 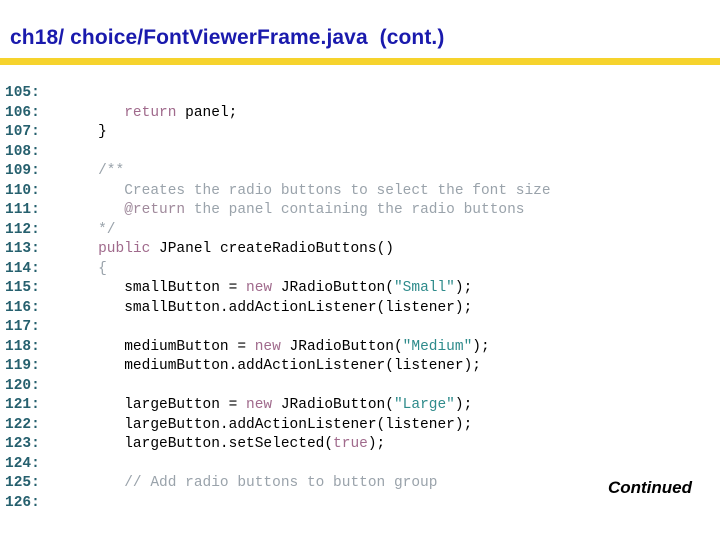 I want to click on code-token-plain: }, so click(x=89, y=132).